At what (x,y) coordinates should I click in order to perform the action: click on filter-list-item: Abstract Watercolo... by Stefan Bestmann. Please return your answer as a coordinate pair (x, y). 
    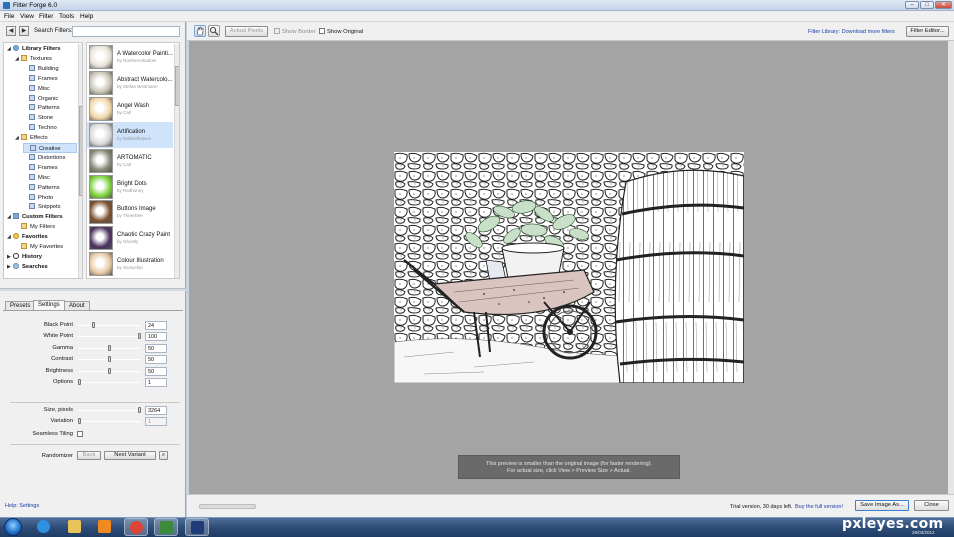
    Looking at the image, I should click on (130, 83).